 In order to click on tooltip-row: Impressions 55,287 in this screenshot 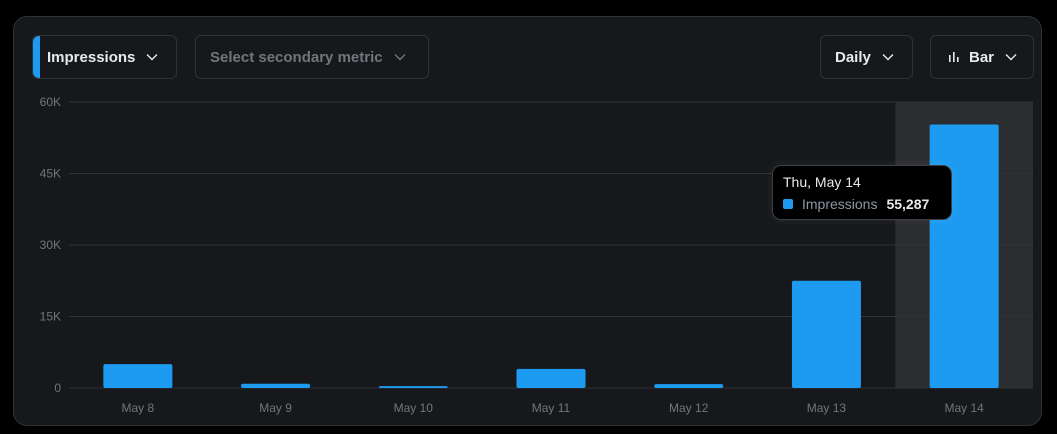, I will do `click(862, 204)`.